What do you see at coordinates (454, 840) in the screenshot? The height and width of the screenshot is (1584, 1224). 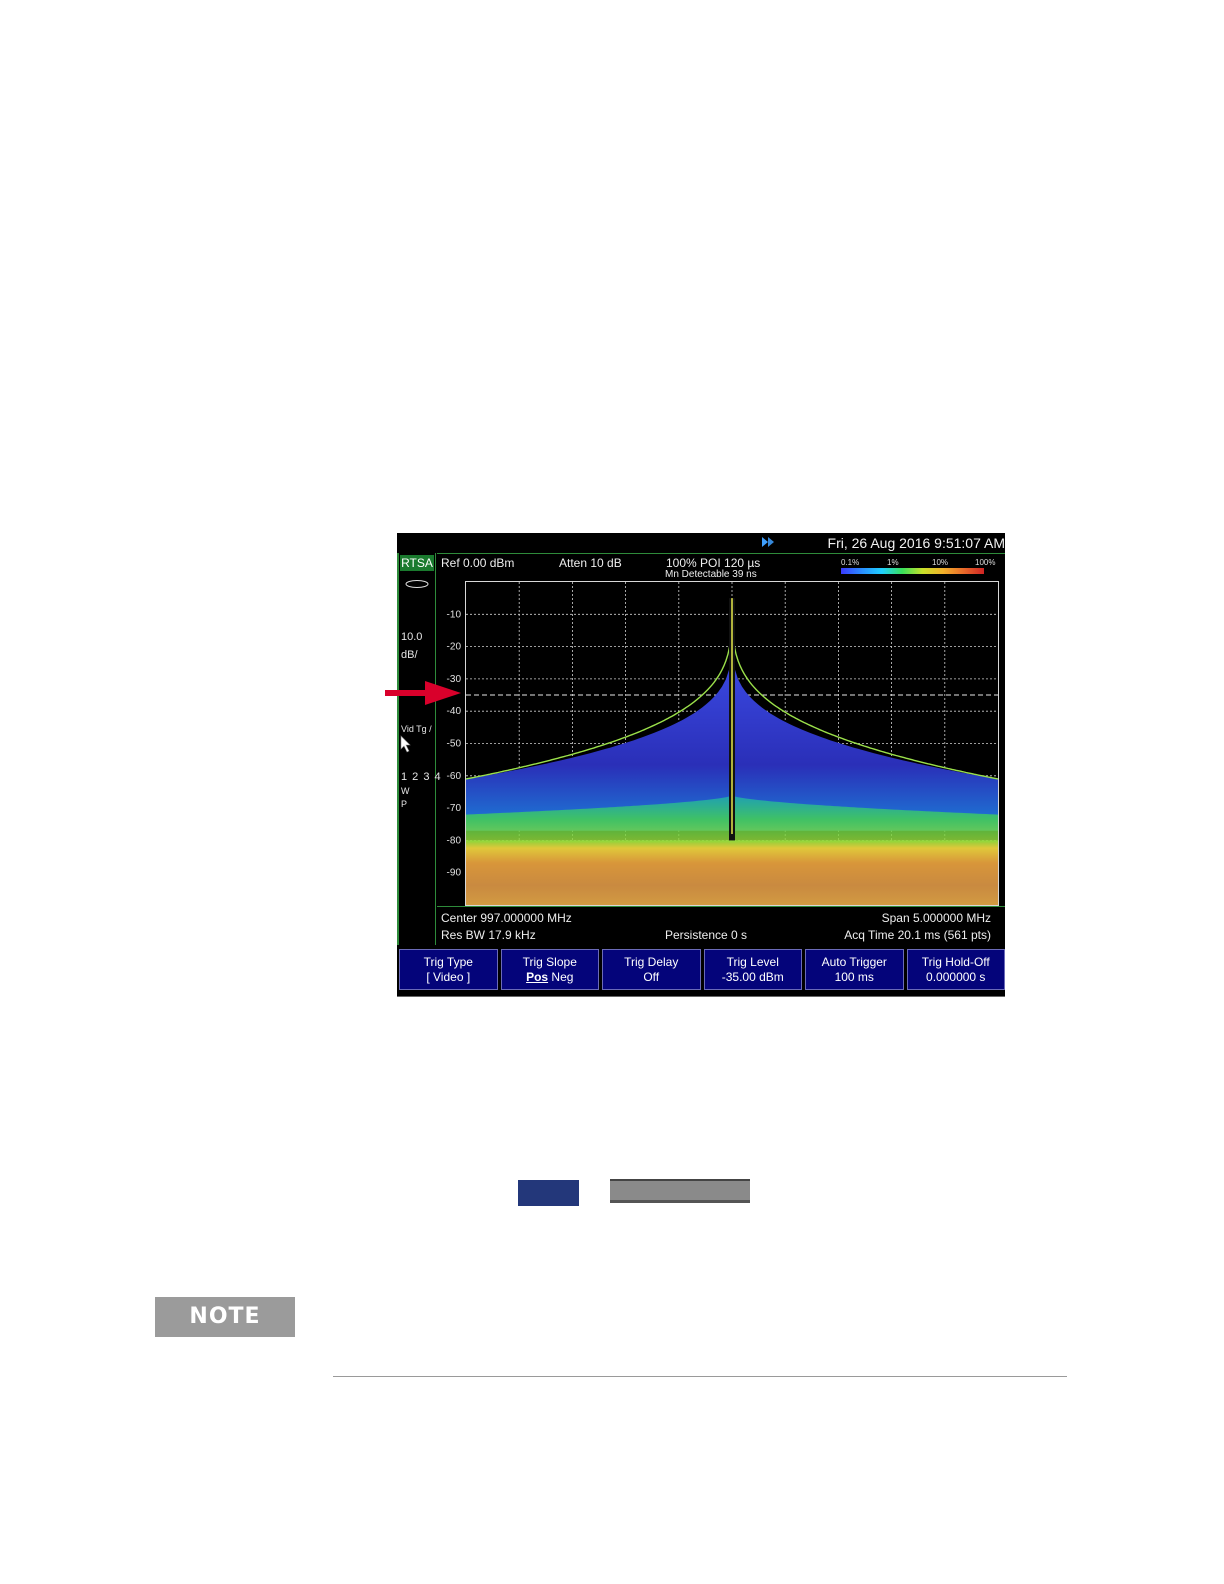 I see `y-tick-label: -80` at bounding box center [454, 840].